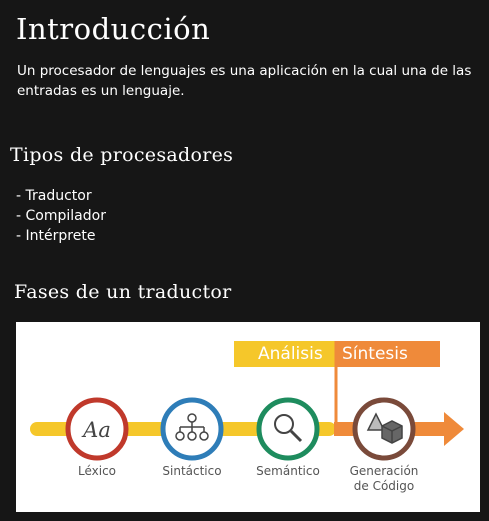 The width and height of the screenshot is (489, 521). Describe the element at coordinates (454, 429) in the screenshot. I see `flow-arrow-head` at that location.